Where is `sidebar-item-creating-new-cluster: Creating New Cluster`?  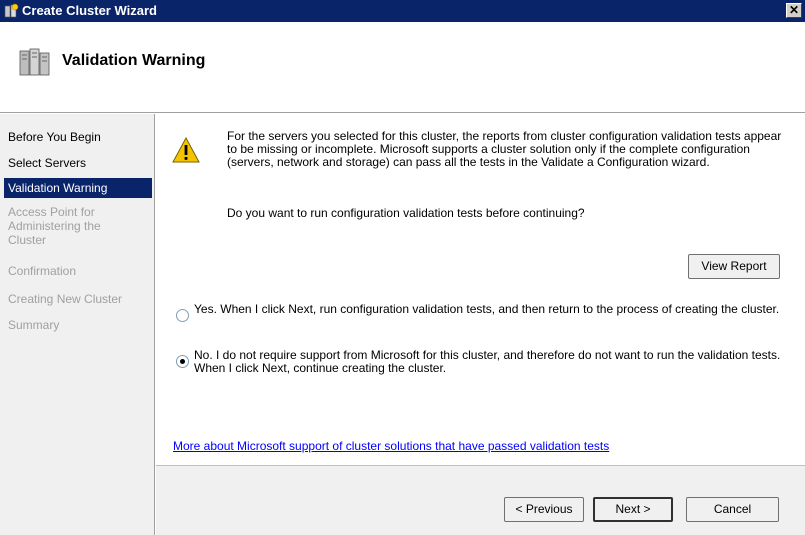
sidebar-item-creating-new-cluster: Creating New Cluster is located at coordinates (65, 299).